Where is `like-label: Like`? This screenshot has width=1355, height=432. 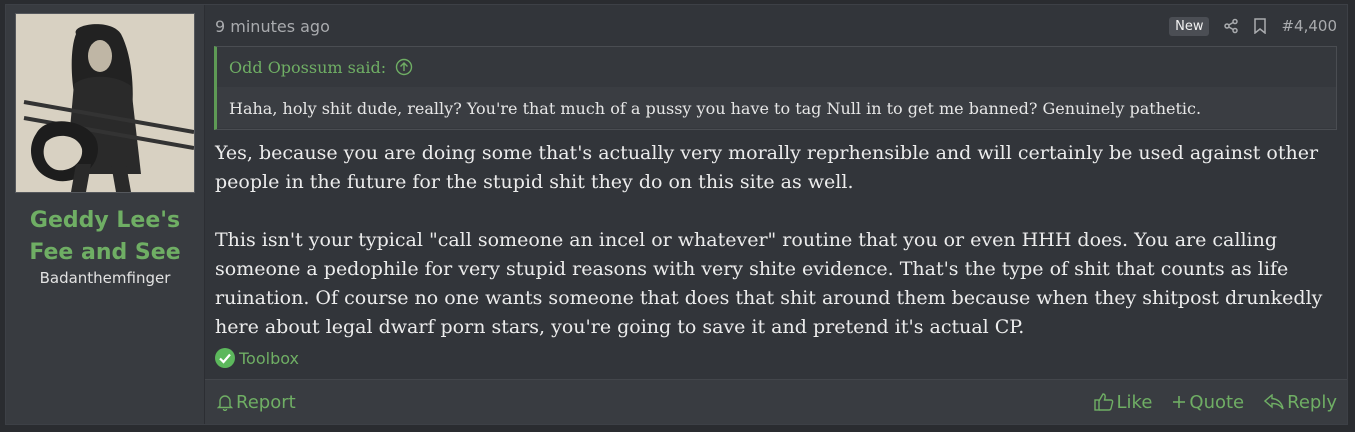
like-label: Like is located at coordinates (1135, 402).